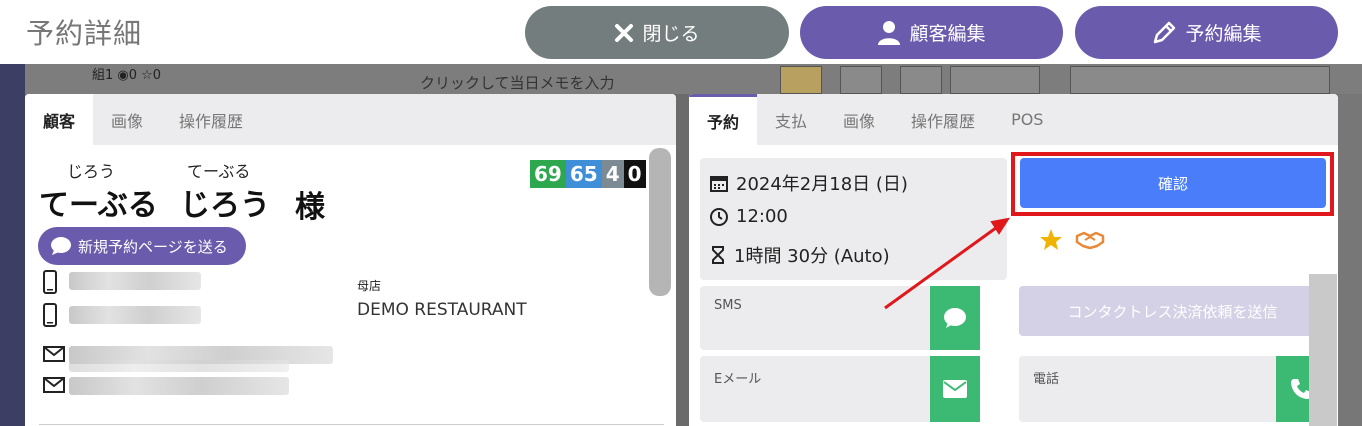 This screenshot has height=426, width=1362. What do you see at coordinates (59, 119) in the screenshot?
I see `tab-customer: 顧客` at bounding box center [59, 119].